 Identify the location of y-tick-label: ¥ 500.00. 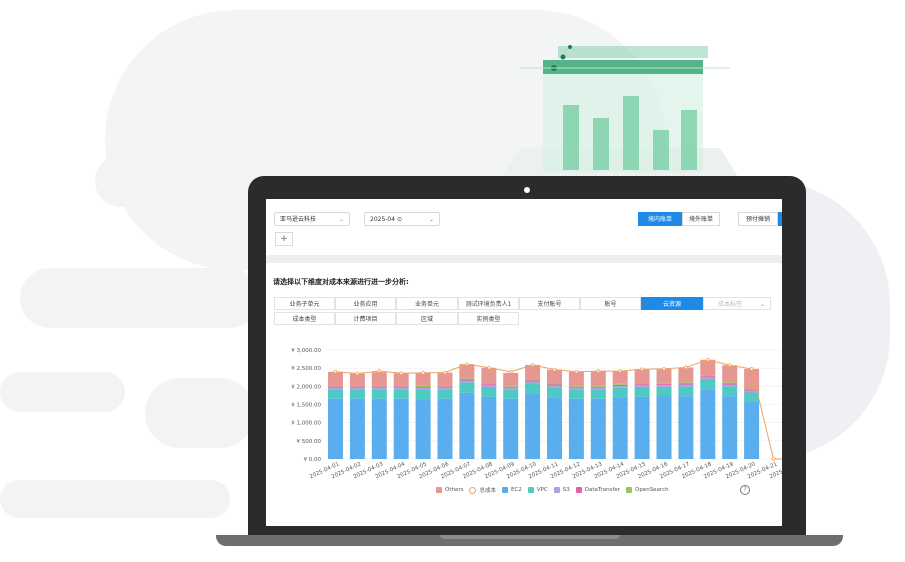
(309, 442).